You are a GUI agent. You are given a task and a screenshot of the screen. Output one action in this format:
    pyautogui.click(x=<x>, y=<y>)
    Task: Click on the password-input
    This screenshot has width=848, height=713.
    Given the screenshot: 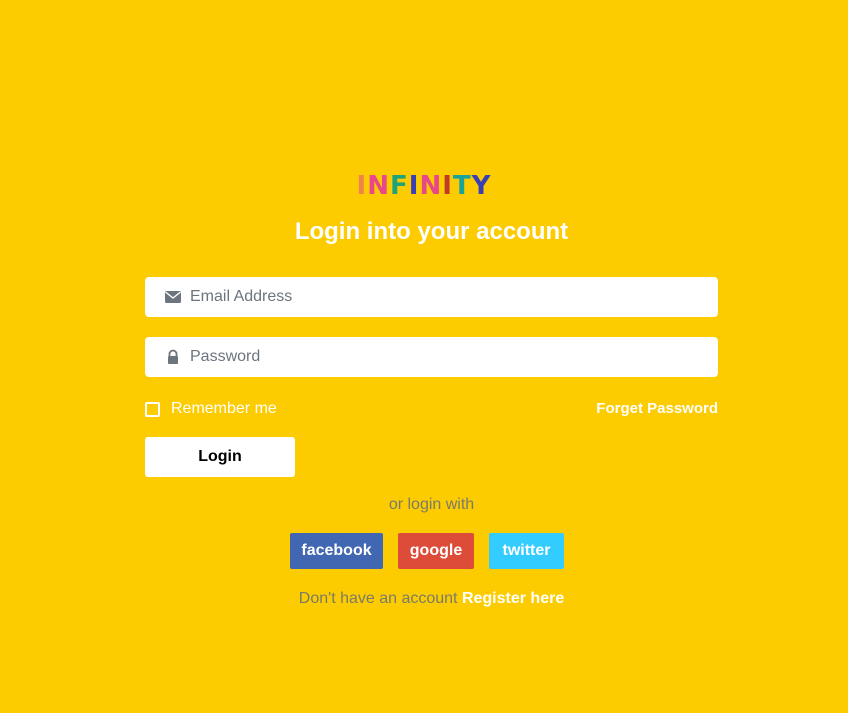 What is the action you would take?
    pyautogui.click(x=450, y=357)
    